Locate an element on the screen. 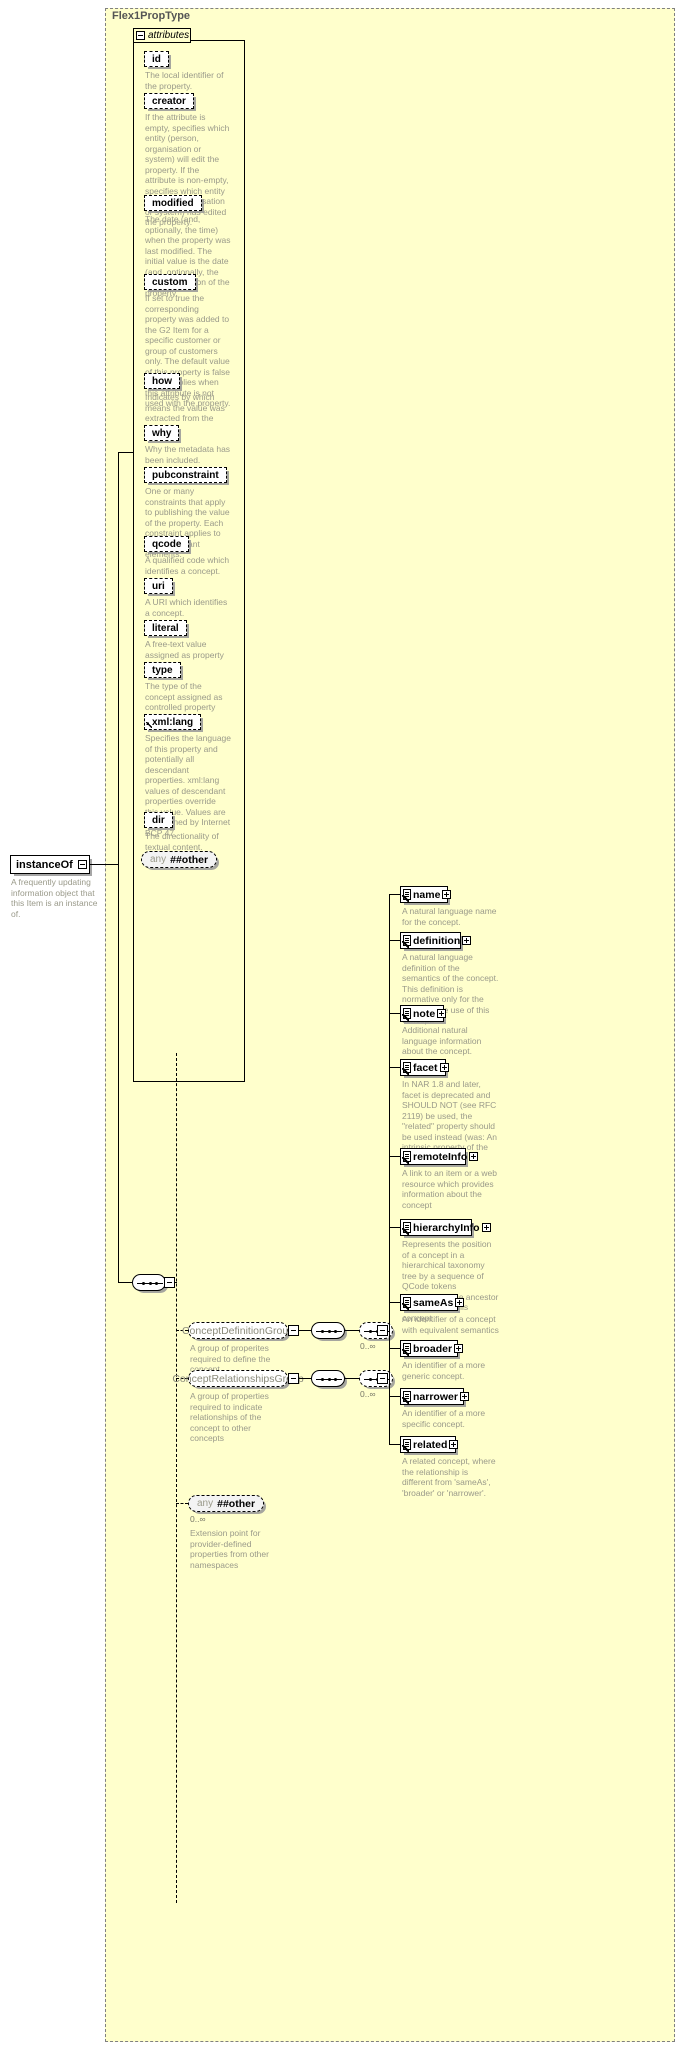  connector-child-facet is located at coordinates (394, 1067).